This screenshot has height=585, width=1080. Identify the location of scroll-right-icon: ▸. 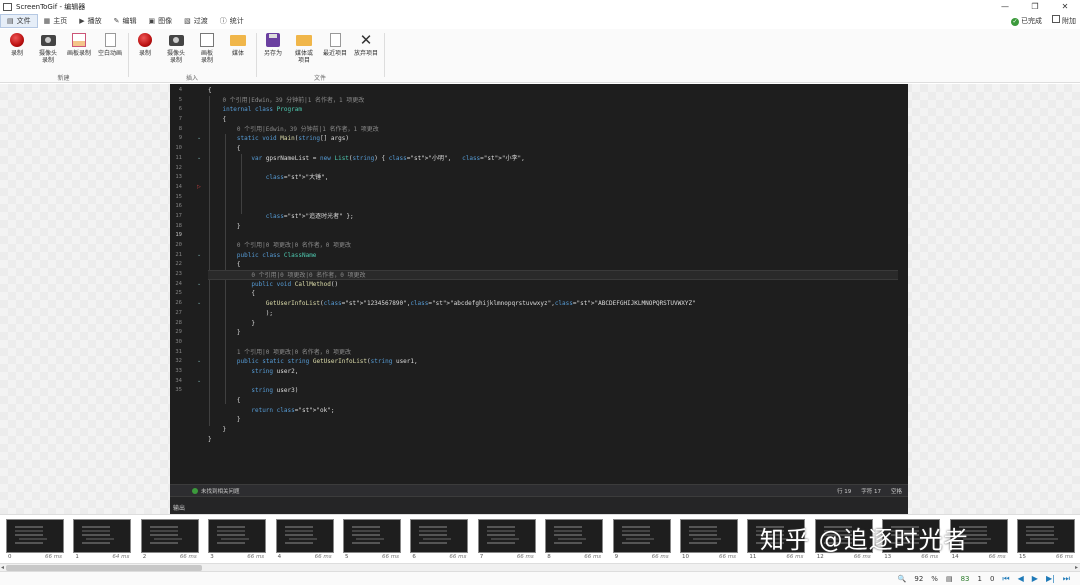
(1076, 567).